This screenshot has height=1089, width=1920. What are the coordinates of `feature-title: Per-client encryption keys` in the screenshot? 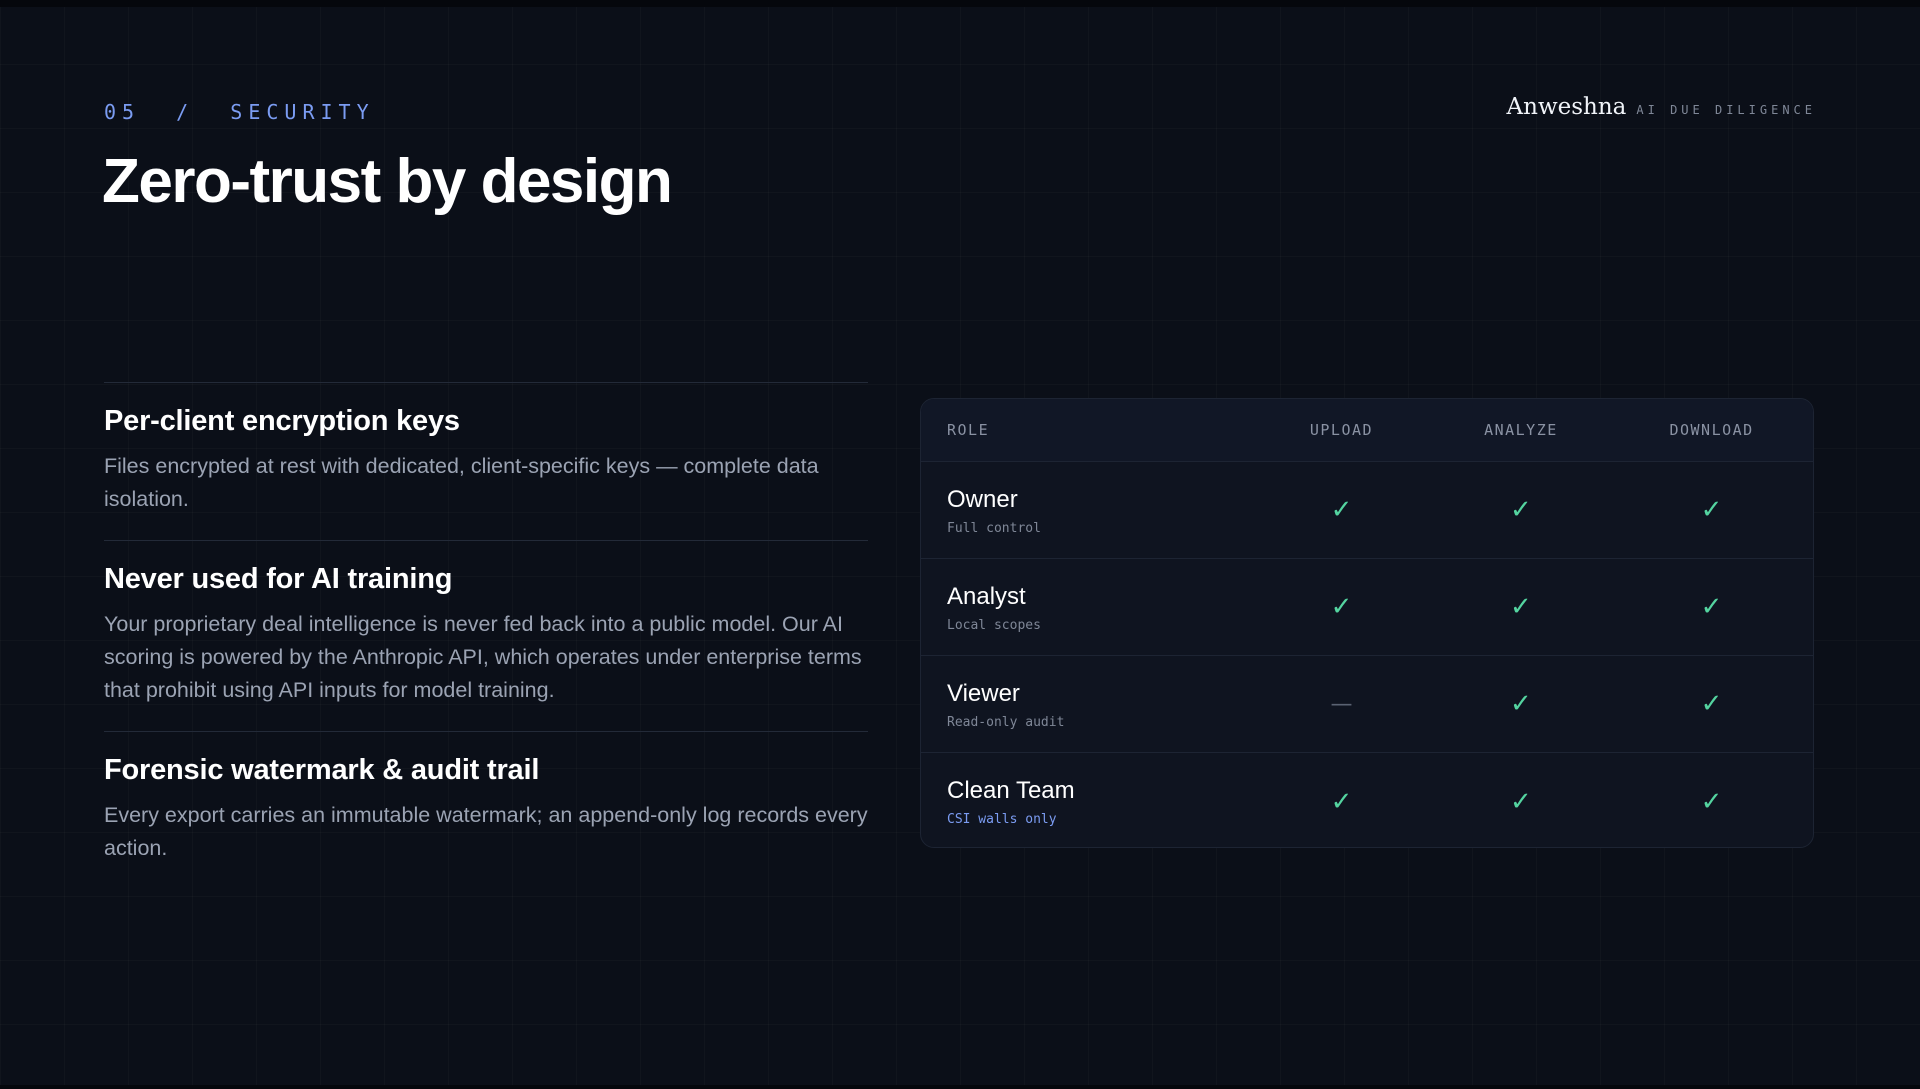 It's located at (282, 421).